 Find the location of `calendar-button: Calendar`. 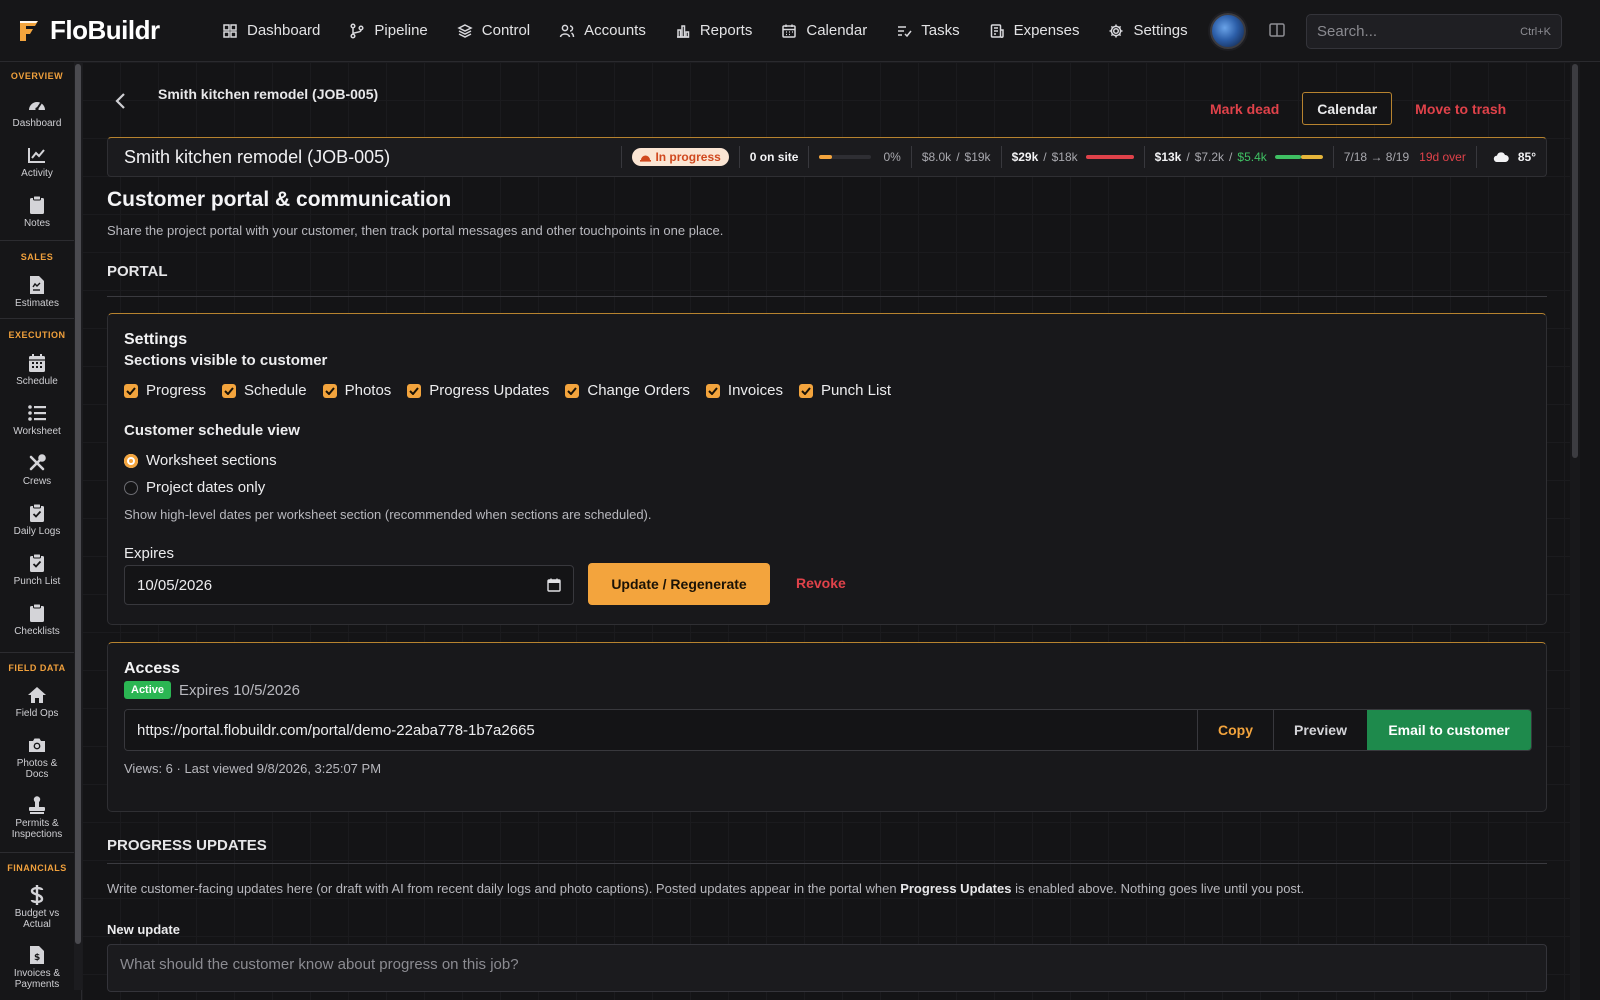

calendar-button: Calendar is located at coordinates (1347, 108).